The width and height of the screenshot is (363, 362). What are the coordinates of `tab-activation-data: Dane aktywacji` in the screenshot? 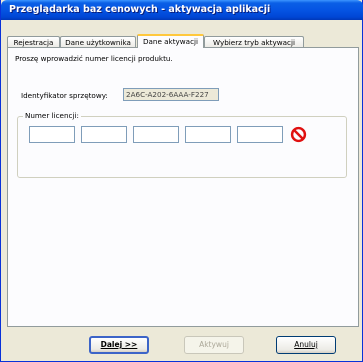 It's located at (170, 41).